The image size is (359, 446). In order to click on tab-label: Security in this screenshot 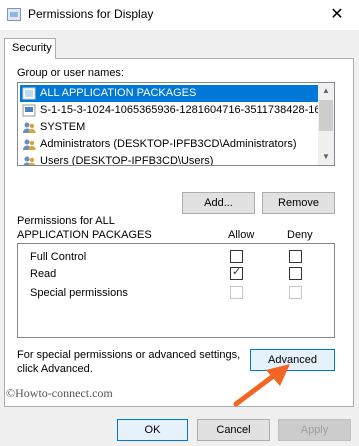, I will do `click(32, 48)`.